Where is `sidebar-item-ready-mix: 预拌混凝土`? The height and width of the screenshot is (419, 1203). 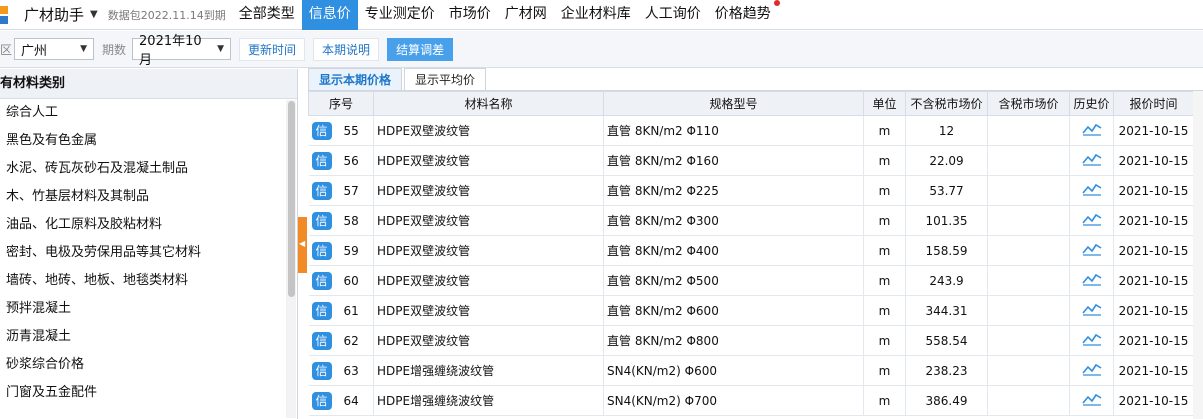
sidebar-item-ready-mix: 预拌混凝土 is located at coordinates (148, 309).